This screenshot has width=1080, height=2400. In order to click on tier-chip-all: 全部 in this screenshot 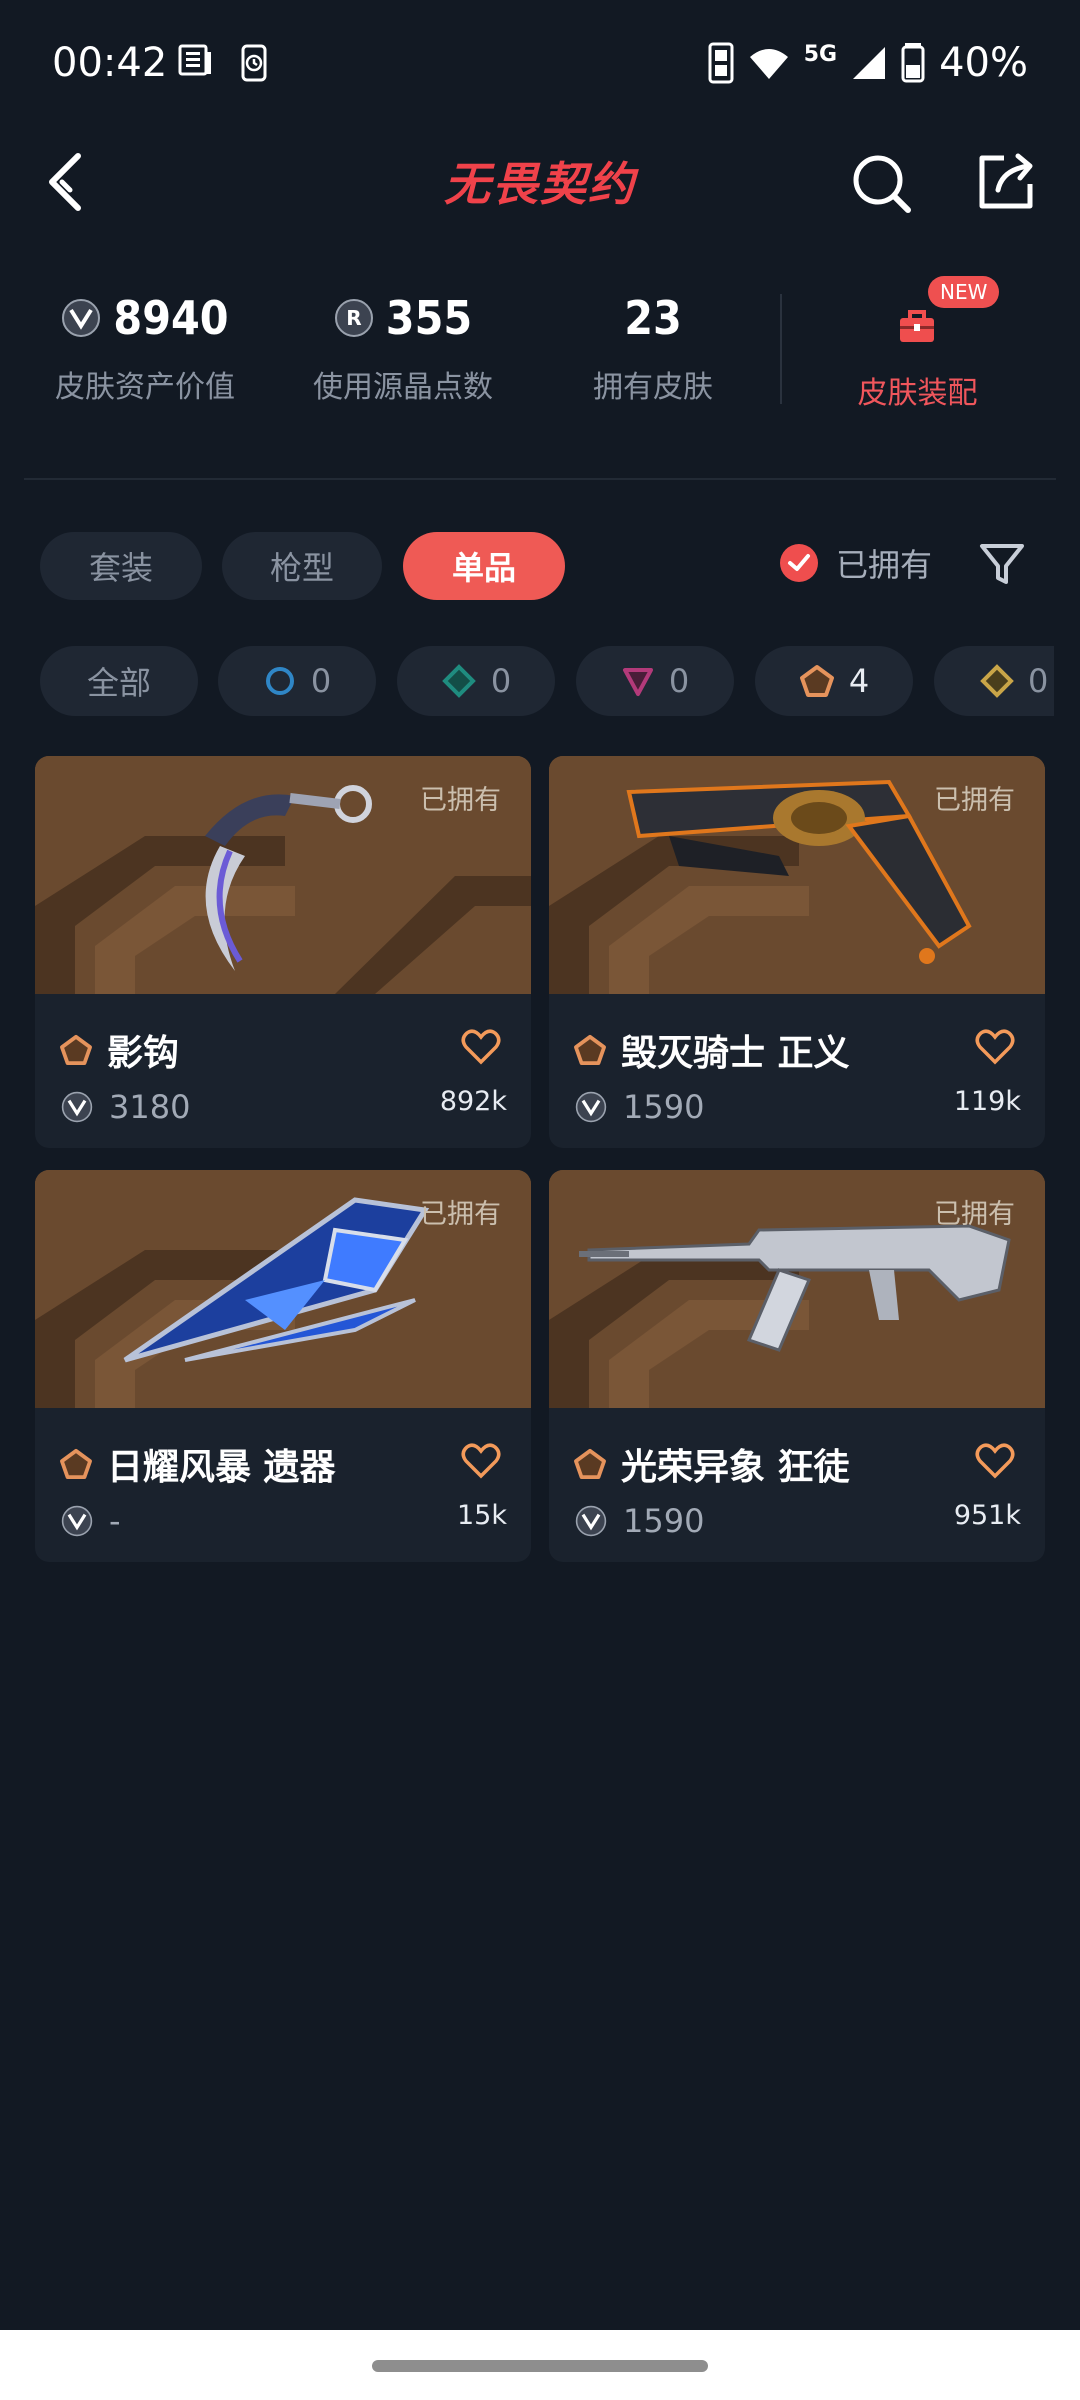, I will do `click(119, 681)`.